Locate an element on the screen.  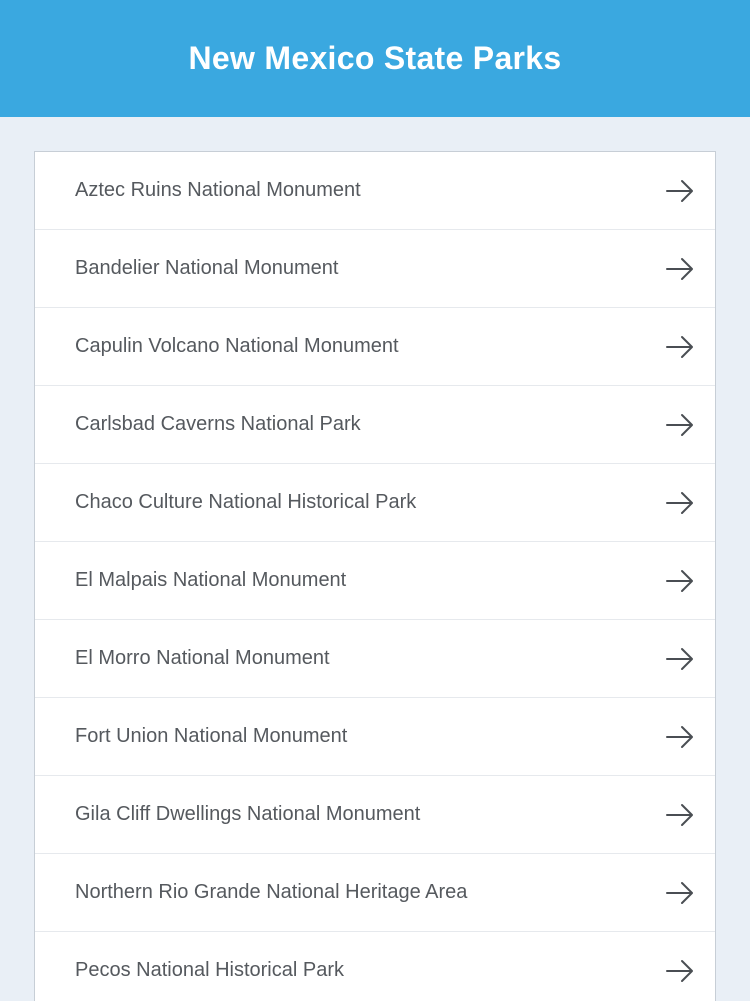
page-title: New Mexico State Parks is located at coordinates (375, 58).